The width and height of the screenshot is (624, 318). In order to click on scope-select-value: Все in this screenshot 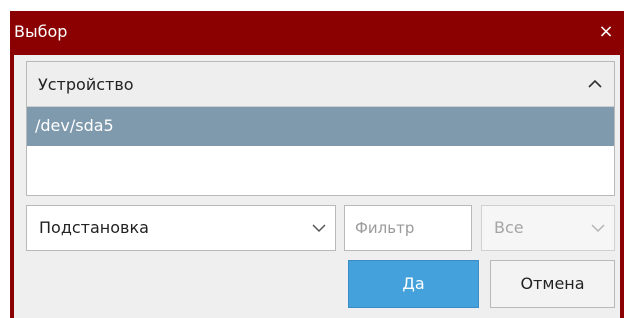, I will do `click(509, 227)`.